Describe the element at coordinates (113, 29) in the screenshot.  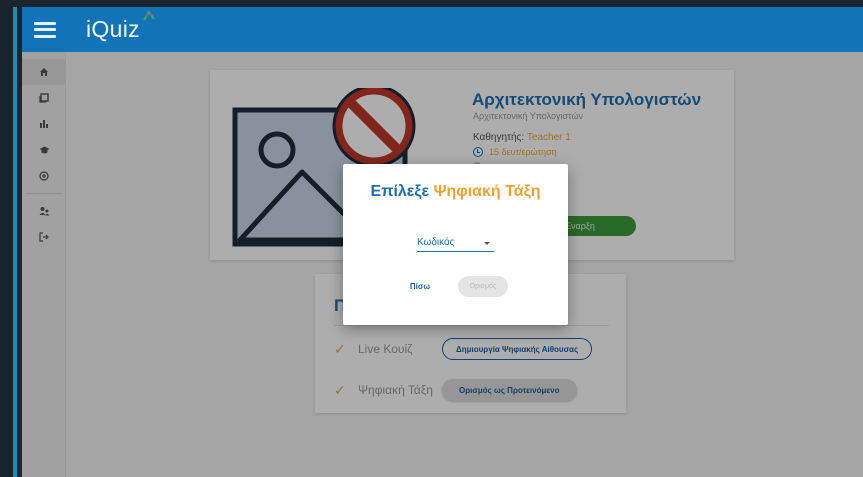
I see `app-logo-text: iQuiz` at that location.